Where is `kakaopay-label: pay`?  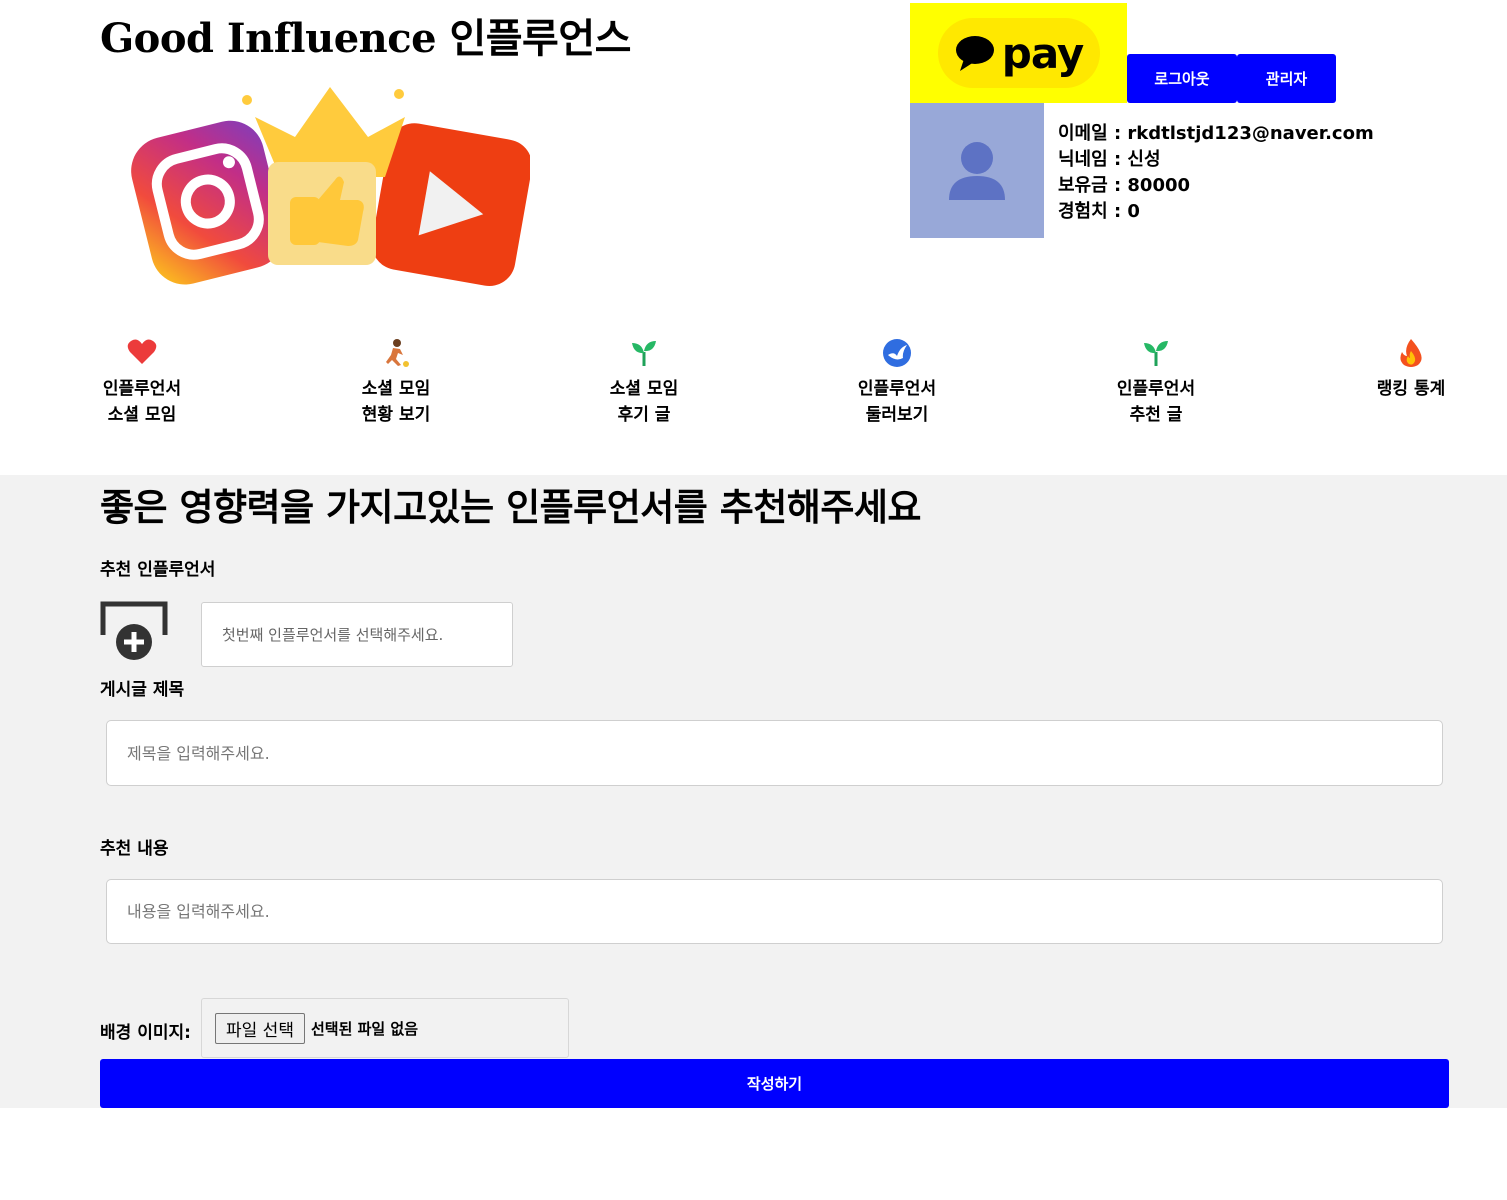 kakaopay-label: pay is located at coordinates (1042, 53).